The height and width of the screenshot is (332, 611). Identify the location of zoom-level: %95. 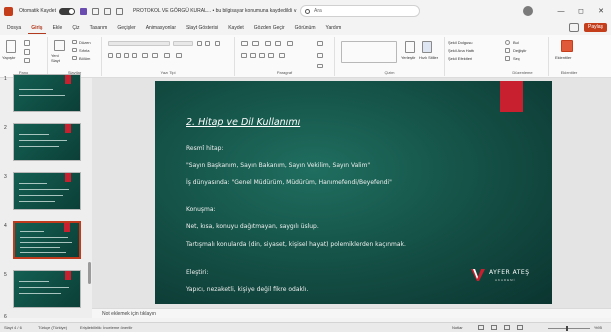
(598, 327).